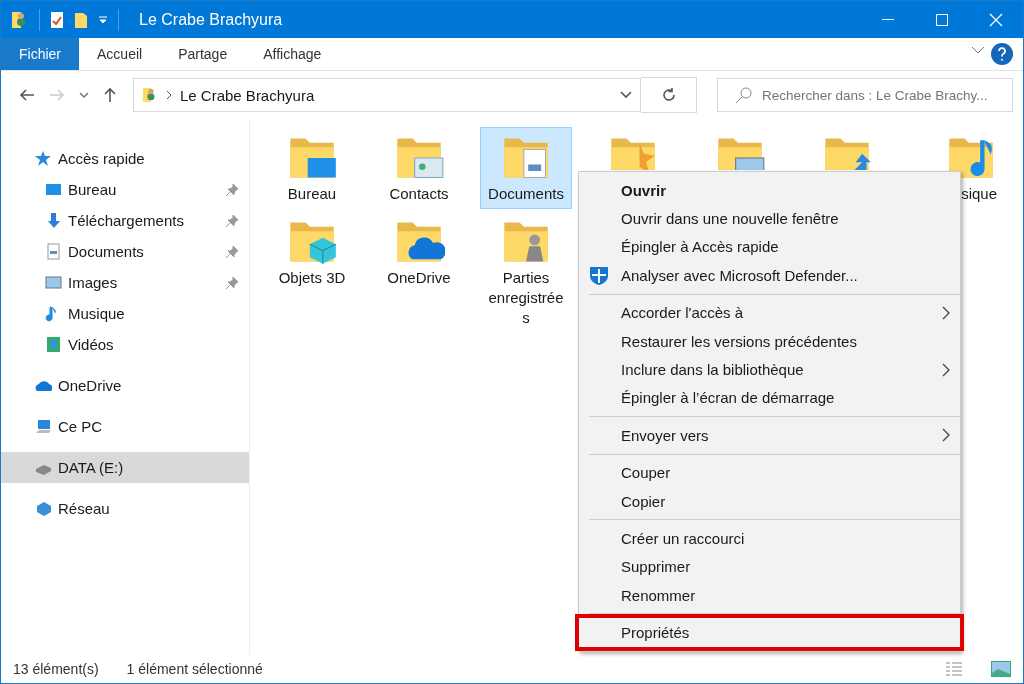 The width and height of the screenshot is (1024, 684). What do you see at coordinates (211, 19) in the screenshot?
I see `window-title: Le Crabe Brachyura` at bounding box center [211, 19].